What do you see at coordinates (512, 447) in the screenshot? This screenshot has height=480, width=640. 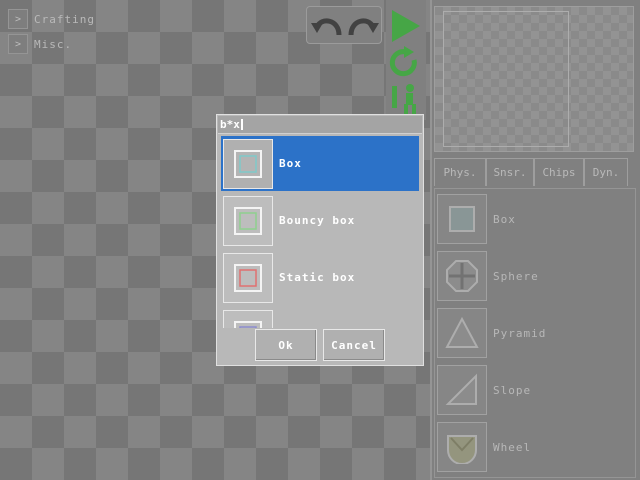 I see `list-item-label: Wheel` at bounding box center [512, 447].